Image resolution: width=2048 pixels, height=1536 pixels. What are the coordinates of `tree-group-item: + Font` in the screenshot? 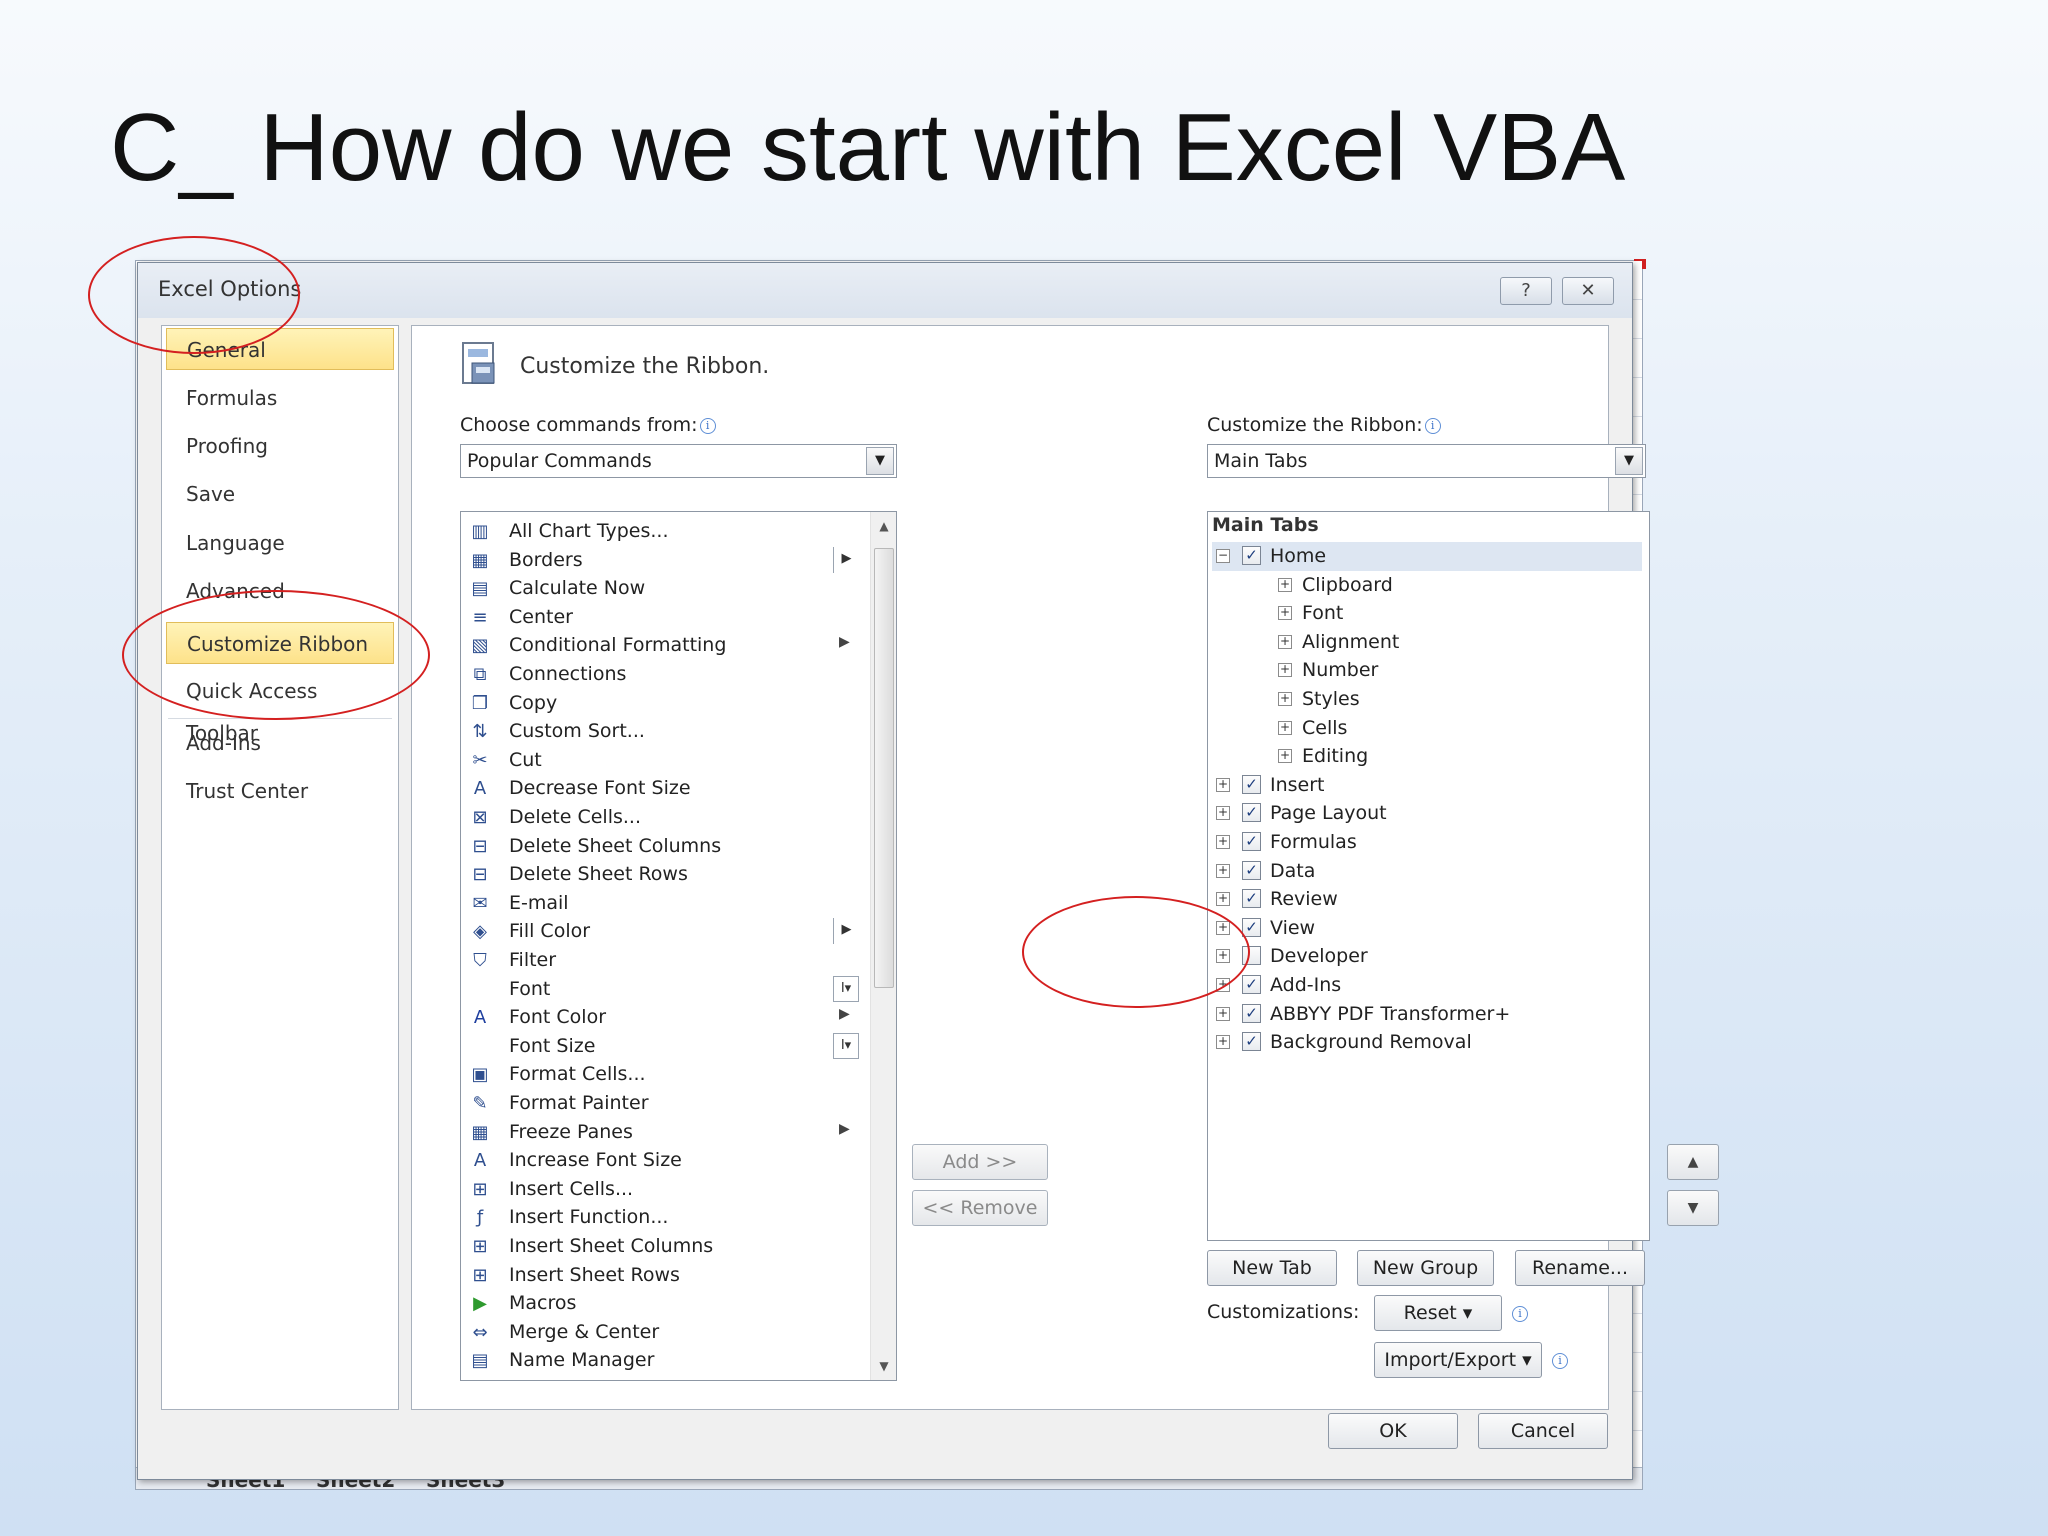 It's located at (1427, 613).